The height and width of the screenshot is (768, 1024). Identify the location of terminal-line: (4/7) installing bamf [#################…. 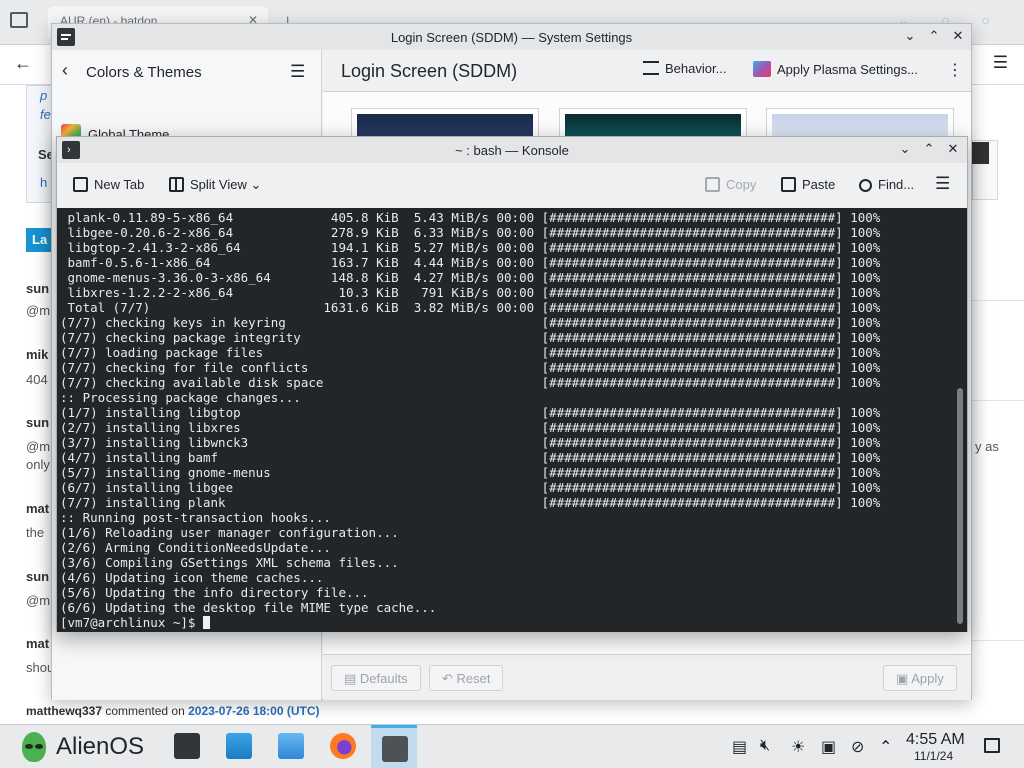
(470, 457).